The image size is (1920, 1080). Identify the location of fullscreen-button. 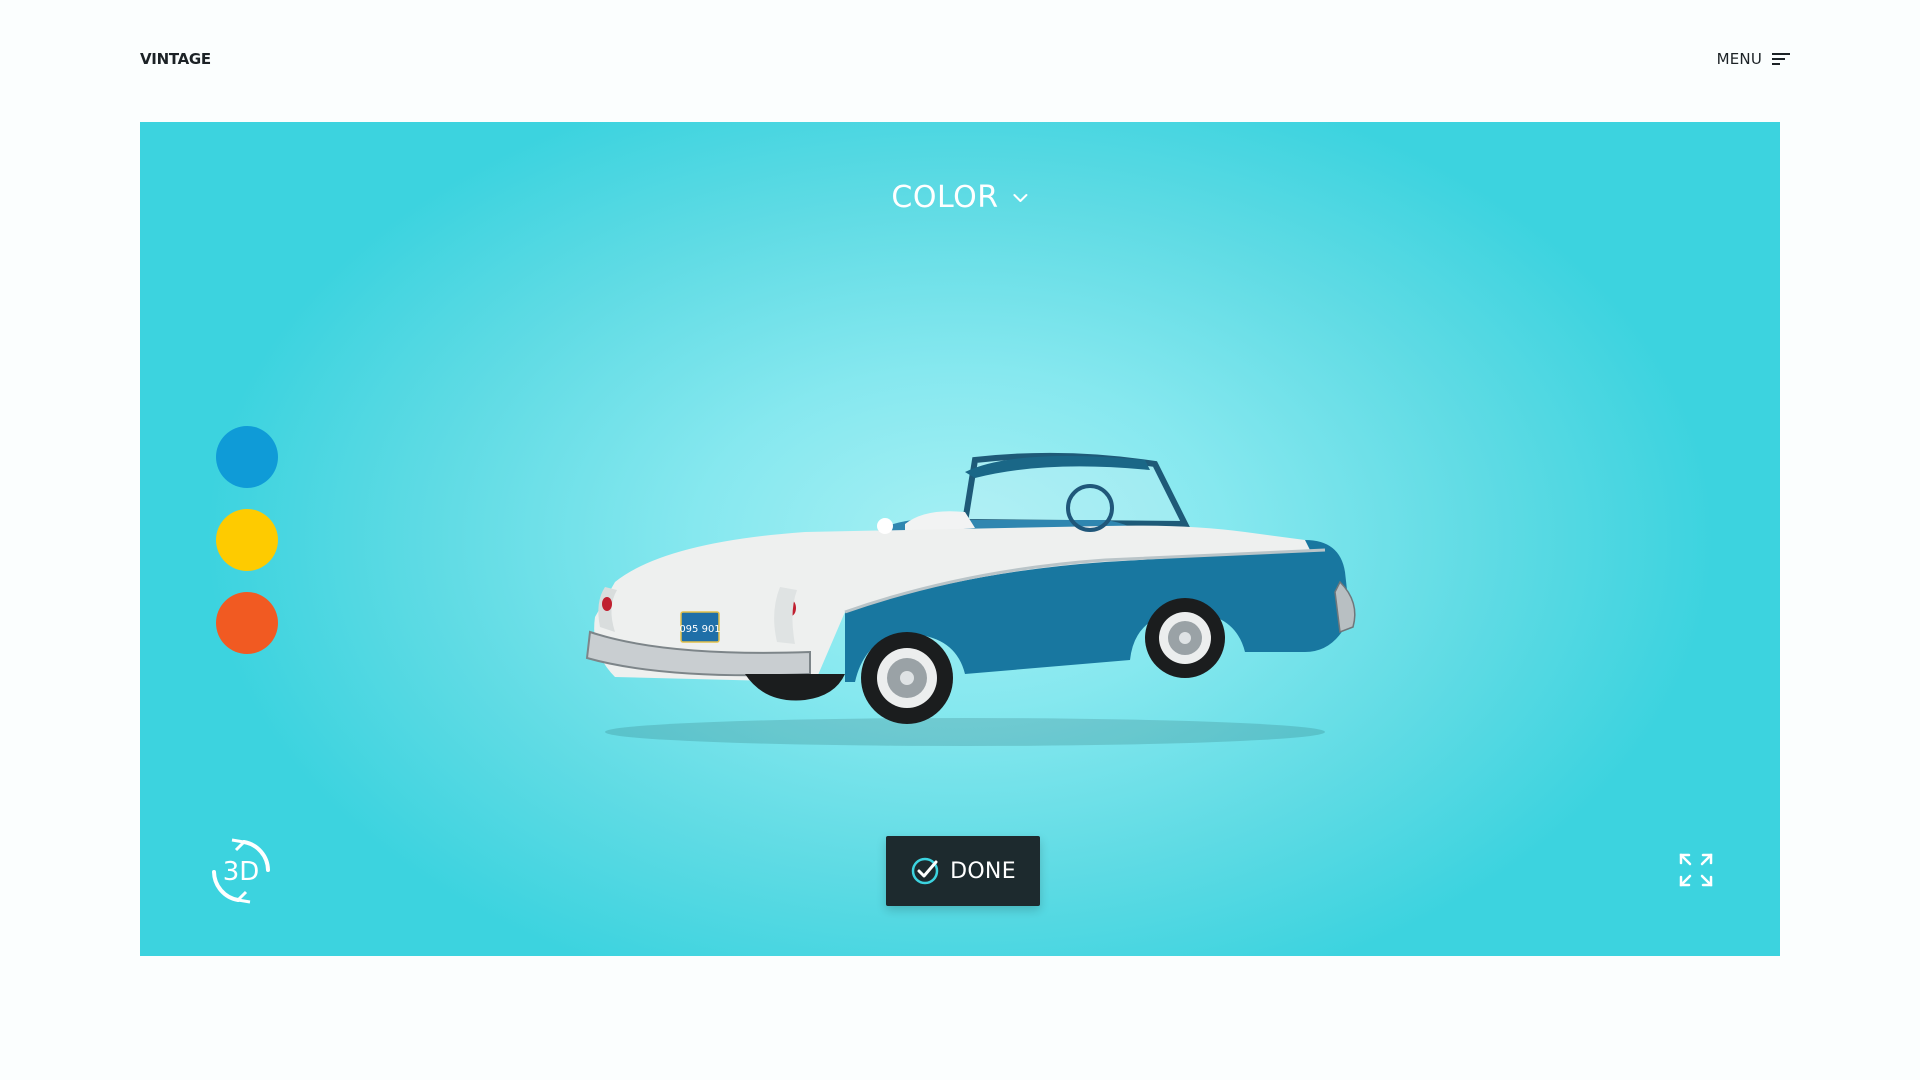
(1696, 870).